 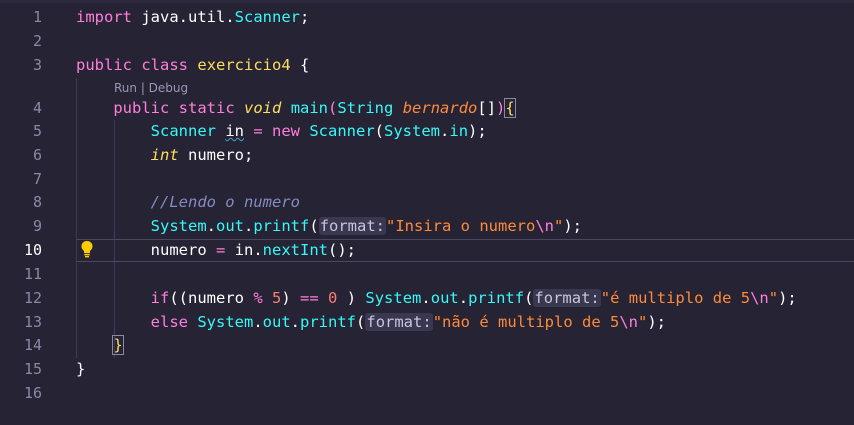 I want to click on code-token: numero, so click(x=178, y=250).